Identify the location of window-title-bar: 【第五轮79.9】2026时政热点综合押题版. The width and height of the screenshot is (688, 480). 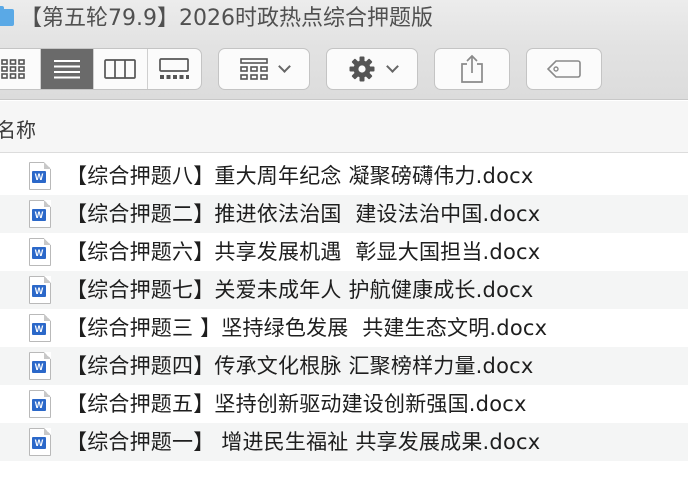
(344, 21).